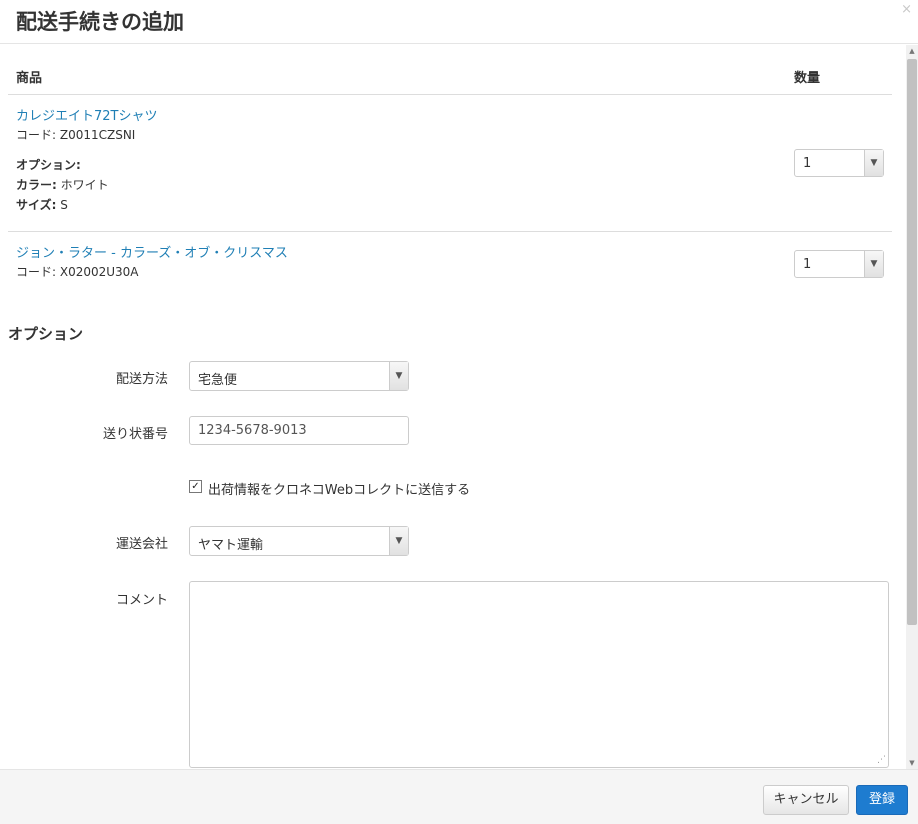 This screenshot has width=918, height=824. What do you see at coordinates (218, 380) in the screenshot?
I see `shipping-method-value: 宅急便` at bounding box center [218, 380].